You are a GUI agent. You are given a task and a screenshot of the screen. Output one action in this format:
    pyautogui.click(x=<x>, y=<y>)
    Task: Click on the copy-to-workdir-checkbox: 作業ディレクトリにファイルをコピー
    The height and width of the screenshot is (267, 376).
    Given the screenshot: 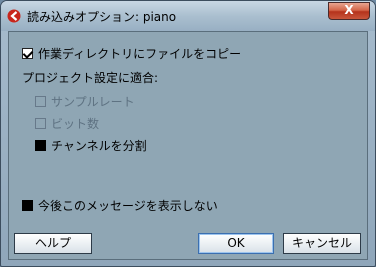 What is the action you would take?
    pyautogui.click(x=131, y=54)
    